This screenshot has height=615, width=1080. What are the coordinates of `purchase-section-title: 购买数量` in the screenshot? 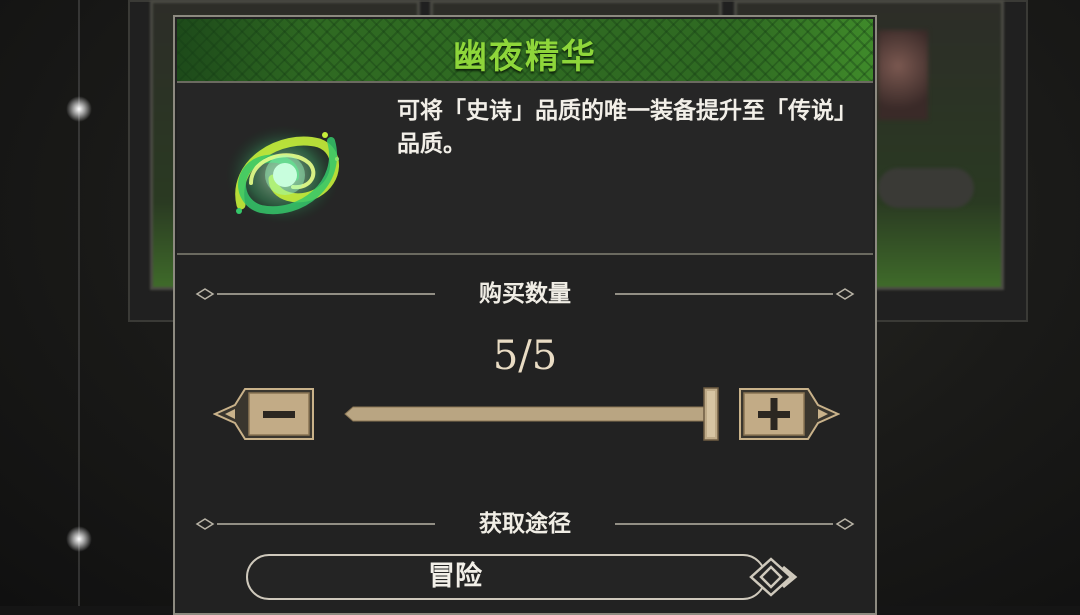 It's located at (525, 294).